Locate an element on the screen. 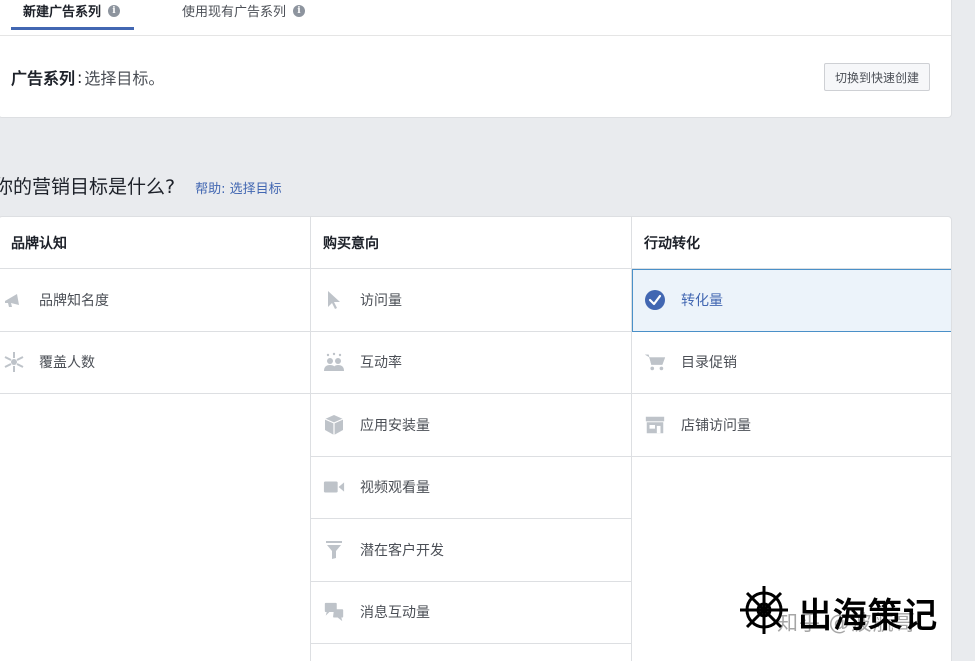  objective-label: 目录促销 is located at coordinates (709, 363).